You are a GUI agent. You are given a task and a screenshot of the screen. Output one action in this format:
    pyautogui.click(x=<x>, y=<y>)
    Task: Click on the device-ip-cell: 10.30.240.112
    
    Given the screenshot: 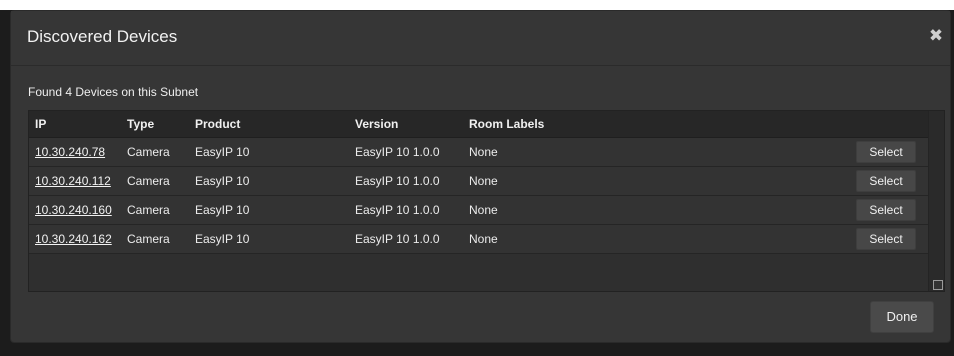 What is the action you would take?
    pyautogui.click(x=75, y=181)
    